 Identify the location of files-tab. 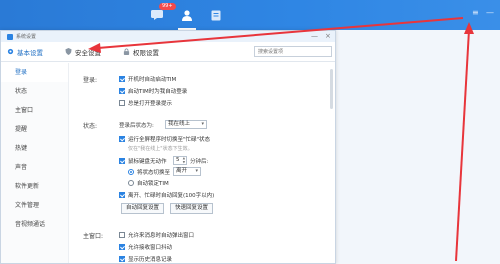
(216, 15).